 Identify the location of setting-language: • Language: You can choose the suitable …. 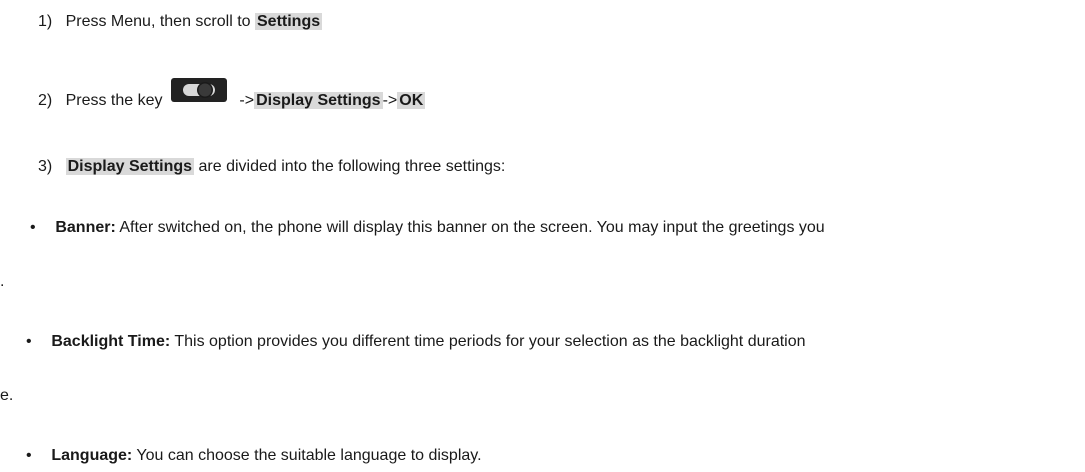
(254, 456).